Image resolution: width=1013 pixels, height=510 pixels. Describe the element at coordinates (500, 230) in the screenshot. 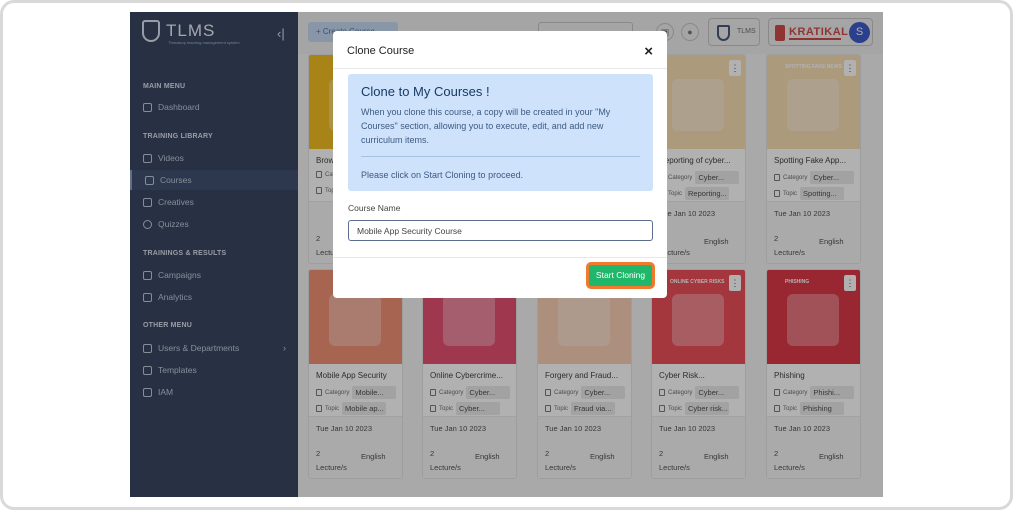

I see `course-name-input` at that location.